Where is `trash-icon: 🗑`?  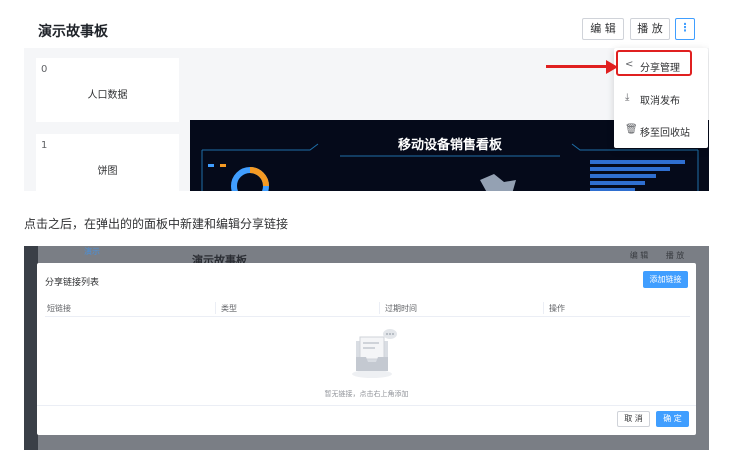
trash-icon: 🗑 is located at coordinates (631, 129).